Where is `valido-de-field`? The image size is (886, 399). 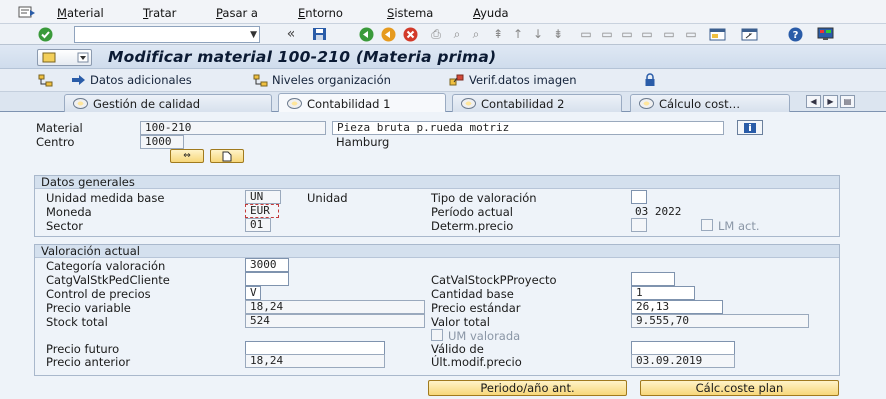 valido-de-field is located at coordinates (683, 348).